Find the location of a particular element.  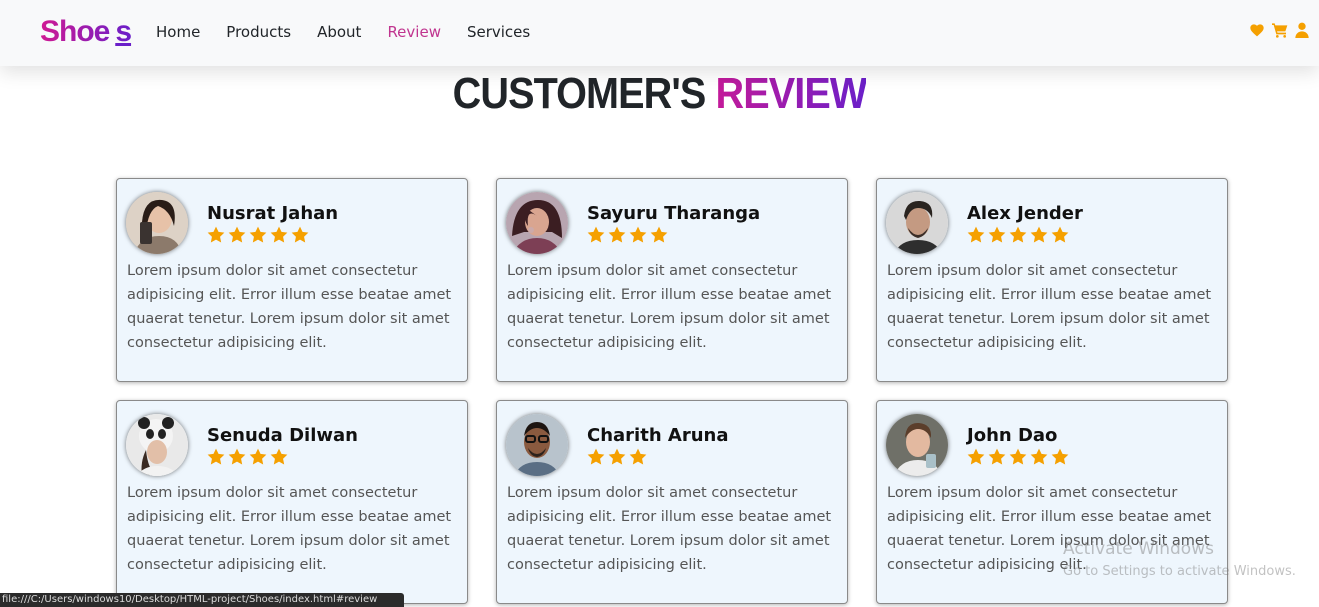

watermark-subtitle: Go to Settings to activate Windows. is located at coordinates (1179, 571).